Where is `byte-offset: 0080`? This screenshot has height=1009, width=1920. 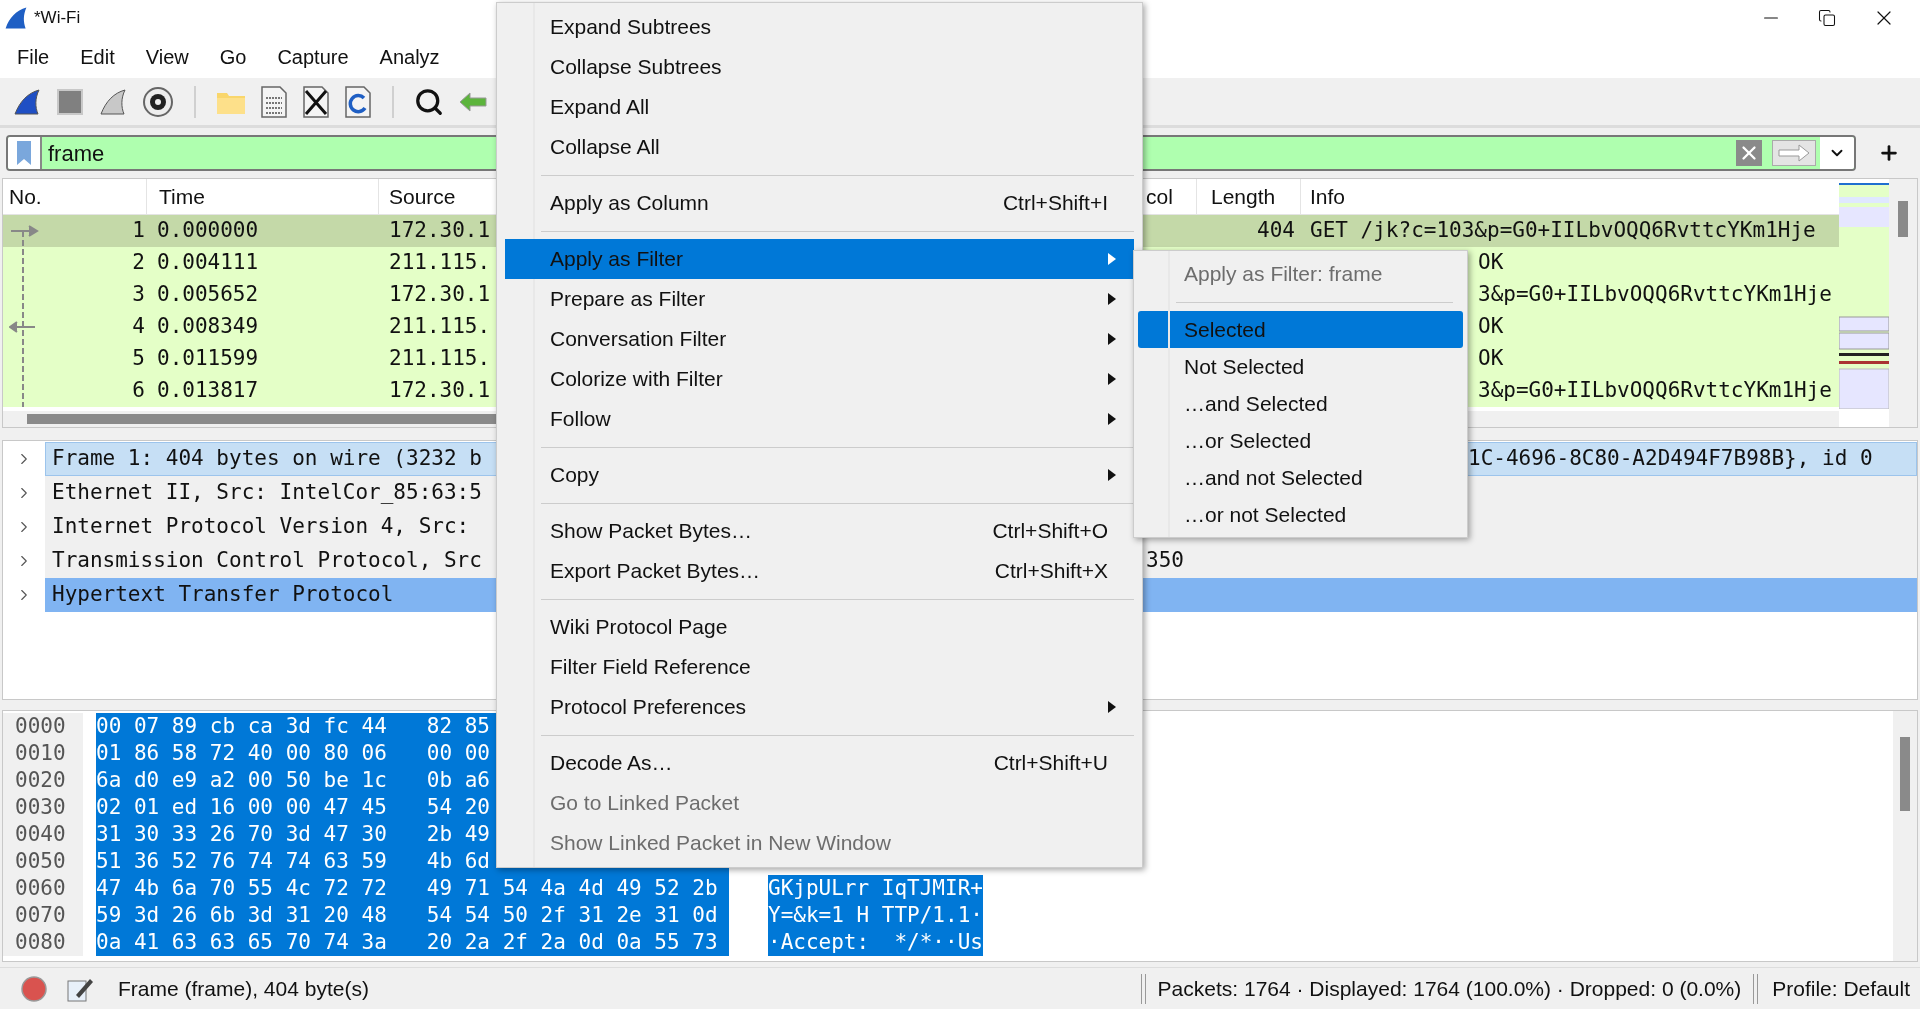 byte-offset: 0080 is located at coordinates (40, 942).